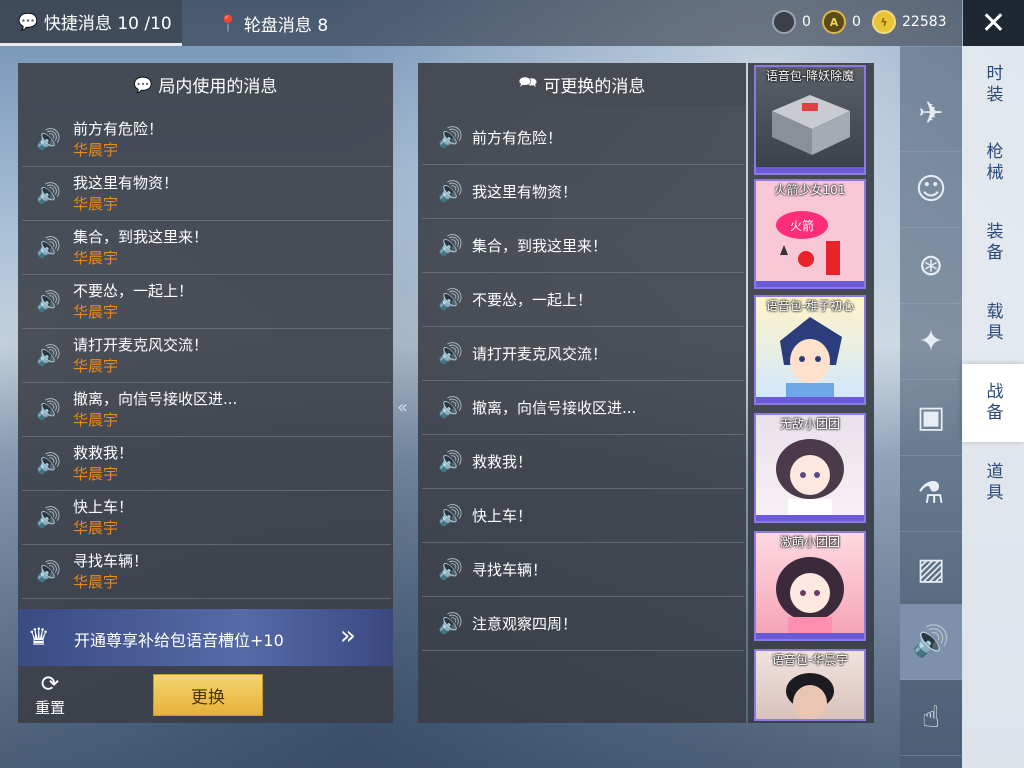 The height and width of the screenshot is (768, 1024). I want to click on robot-icon: ⊛, so click(931, 266).